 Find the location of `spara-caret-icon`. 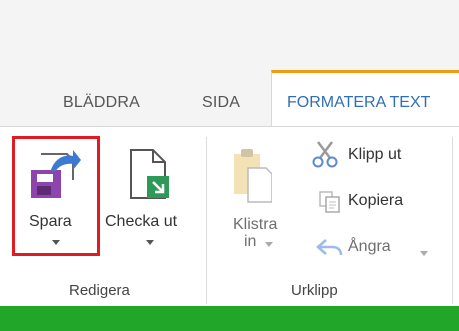

spara-caret-icon is located at coordinates (56, 242).